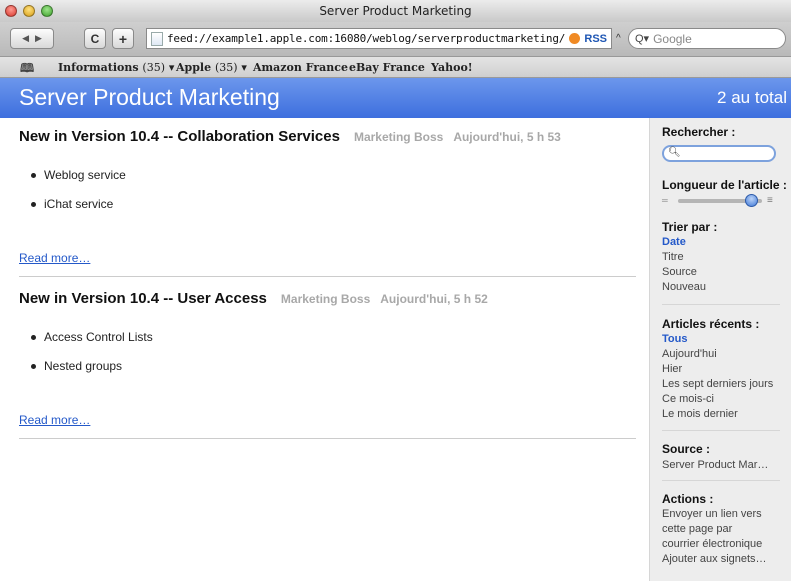  I want to click on window-title: Server Product Marketing, so click(395, 11).